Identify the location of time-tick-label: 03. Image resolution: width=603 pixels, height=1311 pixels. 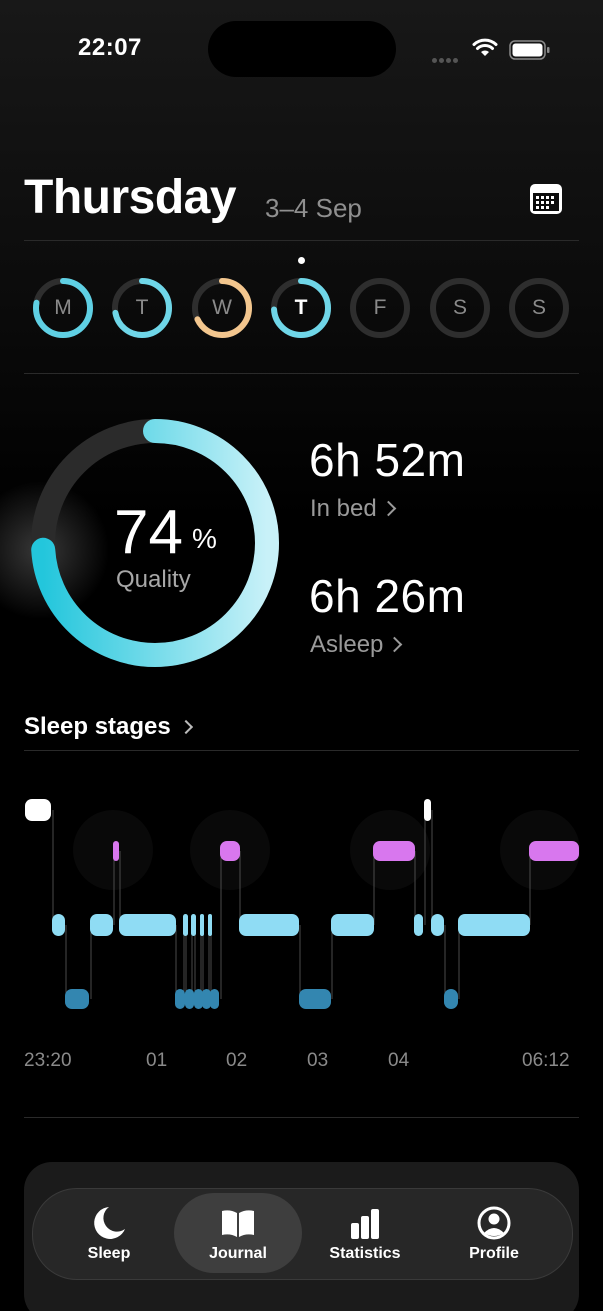
(318, 1060).